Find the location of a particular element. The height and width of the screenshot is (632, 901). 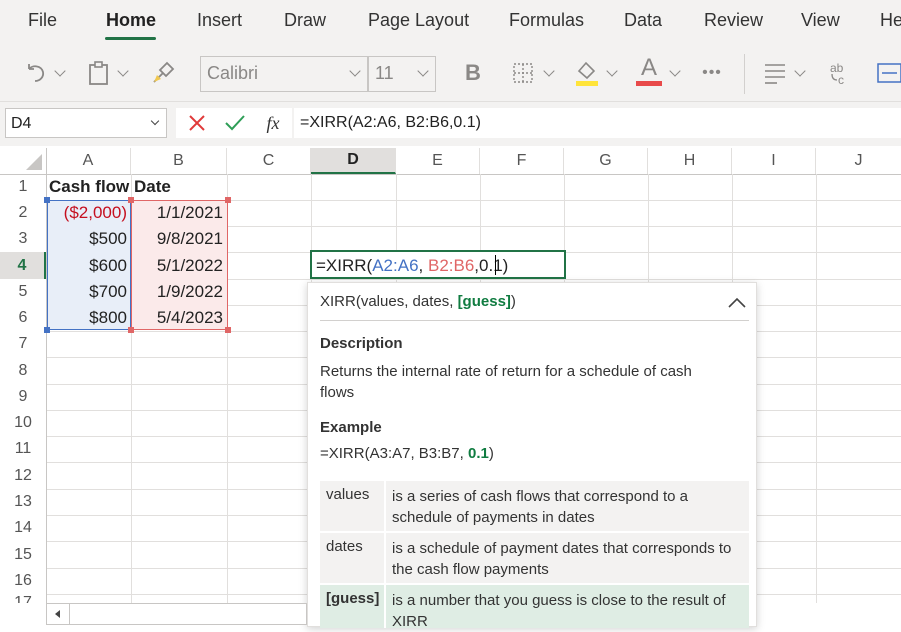

format-painter-icon is located at coordinates (163, 73).